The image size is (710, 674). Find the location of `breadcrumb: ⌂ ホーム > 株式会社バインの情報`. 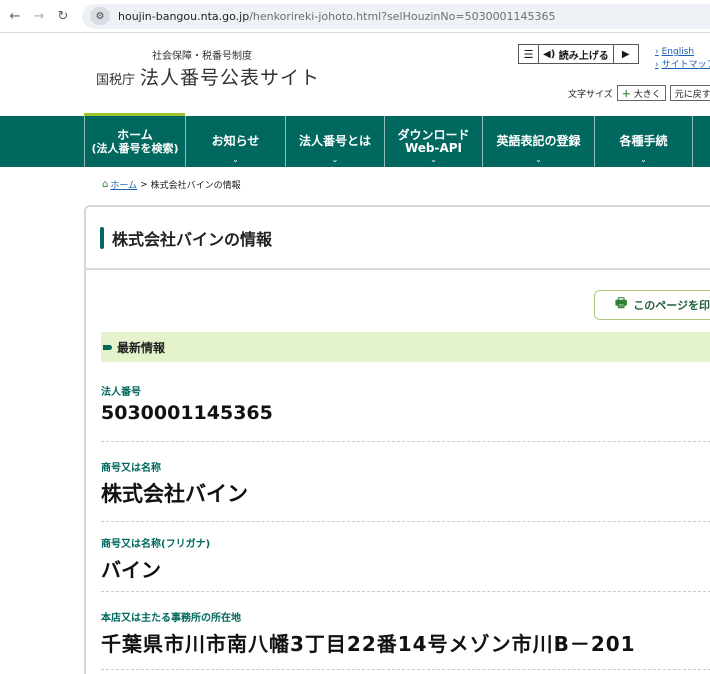

breadcrumb: ⌂ ホーム > 株式会社バインの情報 is located at coordinates (171, 184).